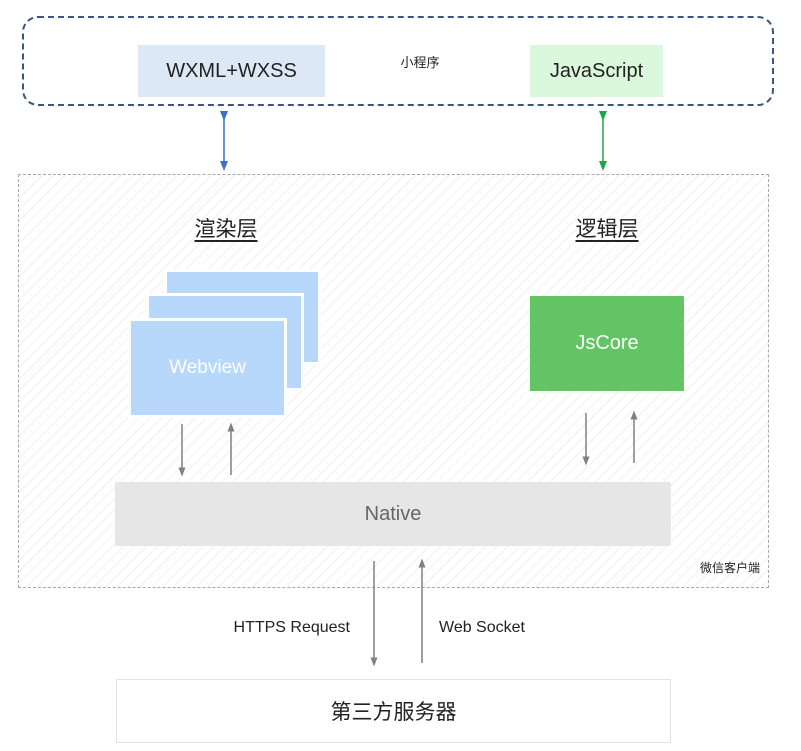 The image size is (801, 751). What do you see at coordinates (729, 568) in the screenshot?
I see `wechat-client-label: 微信客户端` at bounding box center [729, 568].